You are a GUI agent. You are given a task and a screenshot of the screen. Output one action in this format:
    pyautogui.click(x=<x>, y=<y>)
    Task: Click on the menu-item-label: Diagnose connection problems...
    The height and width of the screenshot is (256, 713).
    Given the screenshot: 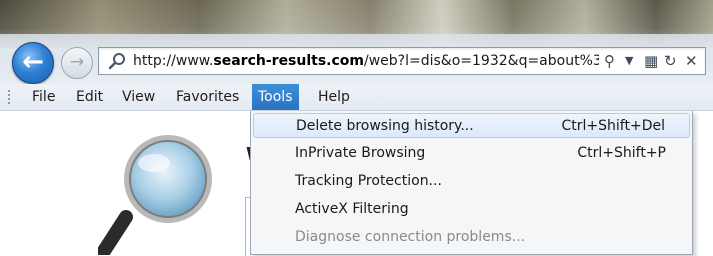 What is the action you would take?
    pyautogui.click(x=410, y=237)
    